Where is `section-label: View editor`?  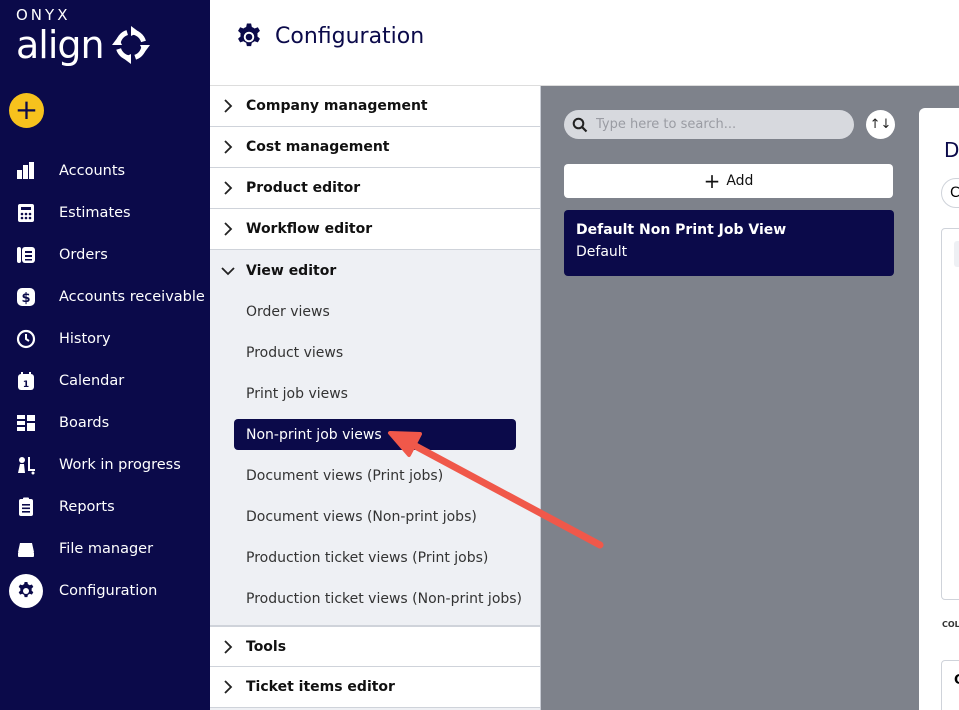 section-label: View editor is located at coordinates (291, 270).